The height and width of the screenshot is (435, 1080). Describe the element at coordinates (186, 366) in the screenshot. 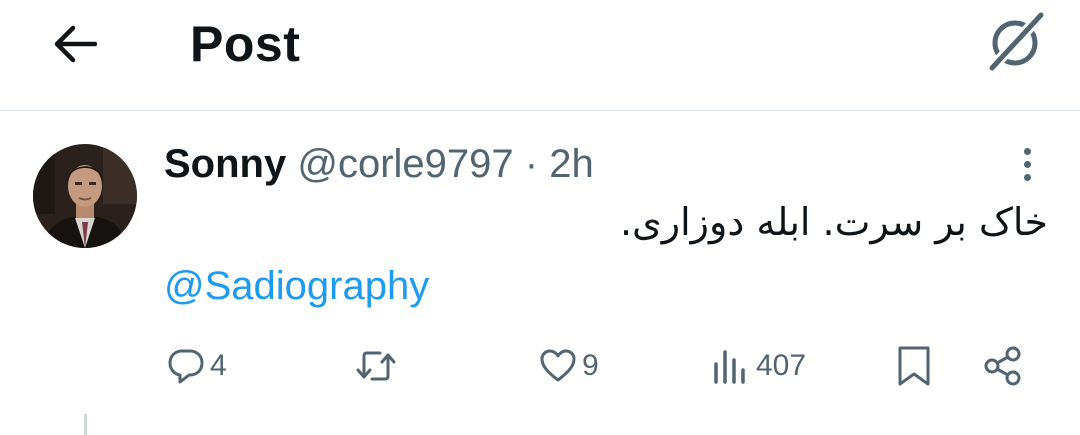

I see `reply-icon` at that location.